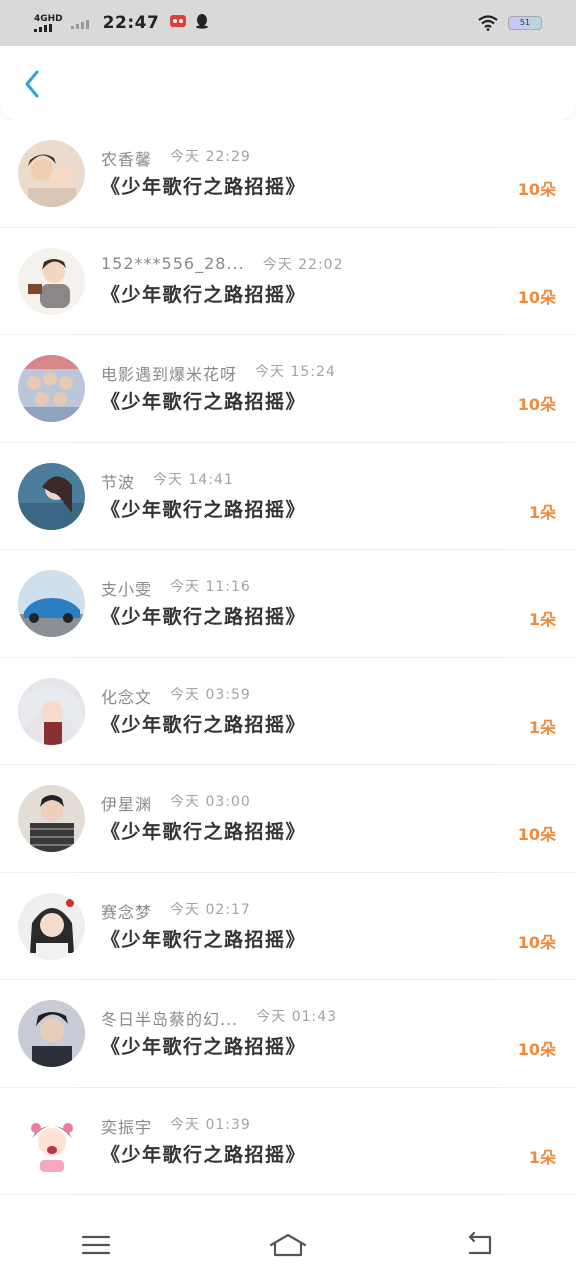  Describe the element at coordinates (297, 1017) in the screenshot. I see `timestamp: 今天 01:43` at that location.